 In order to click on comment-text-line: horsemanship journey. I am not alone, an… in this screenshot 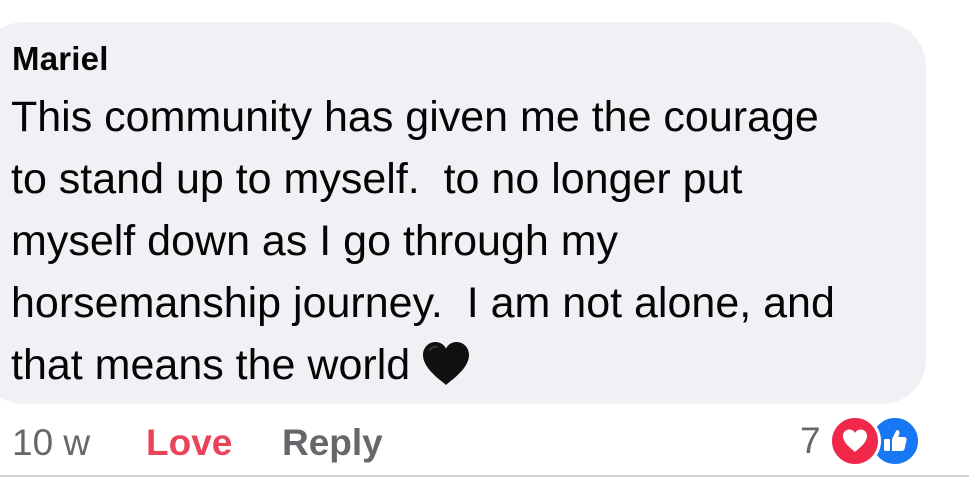, I will do `click(423, 303)`.